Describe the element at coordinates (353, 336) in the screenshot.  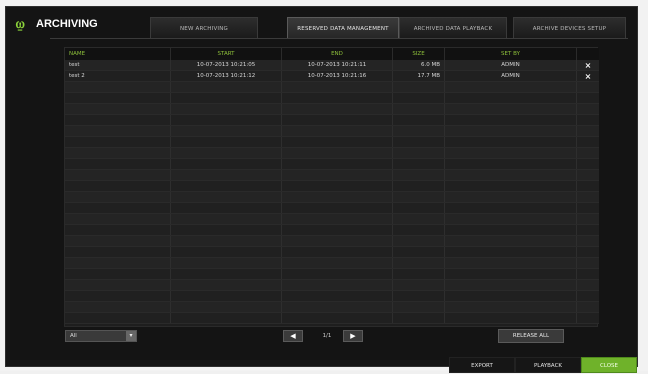
I see `next-page-button: ▶` at that location.